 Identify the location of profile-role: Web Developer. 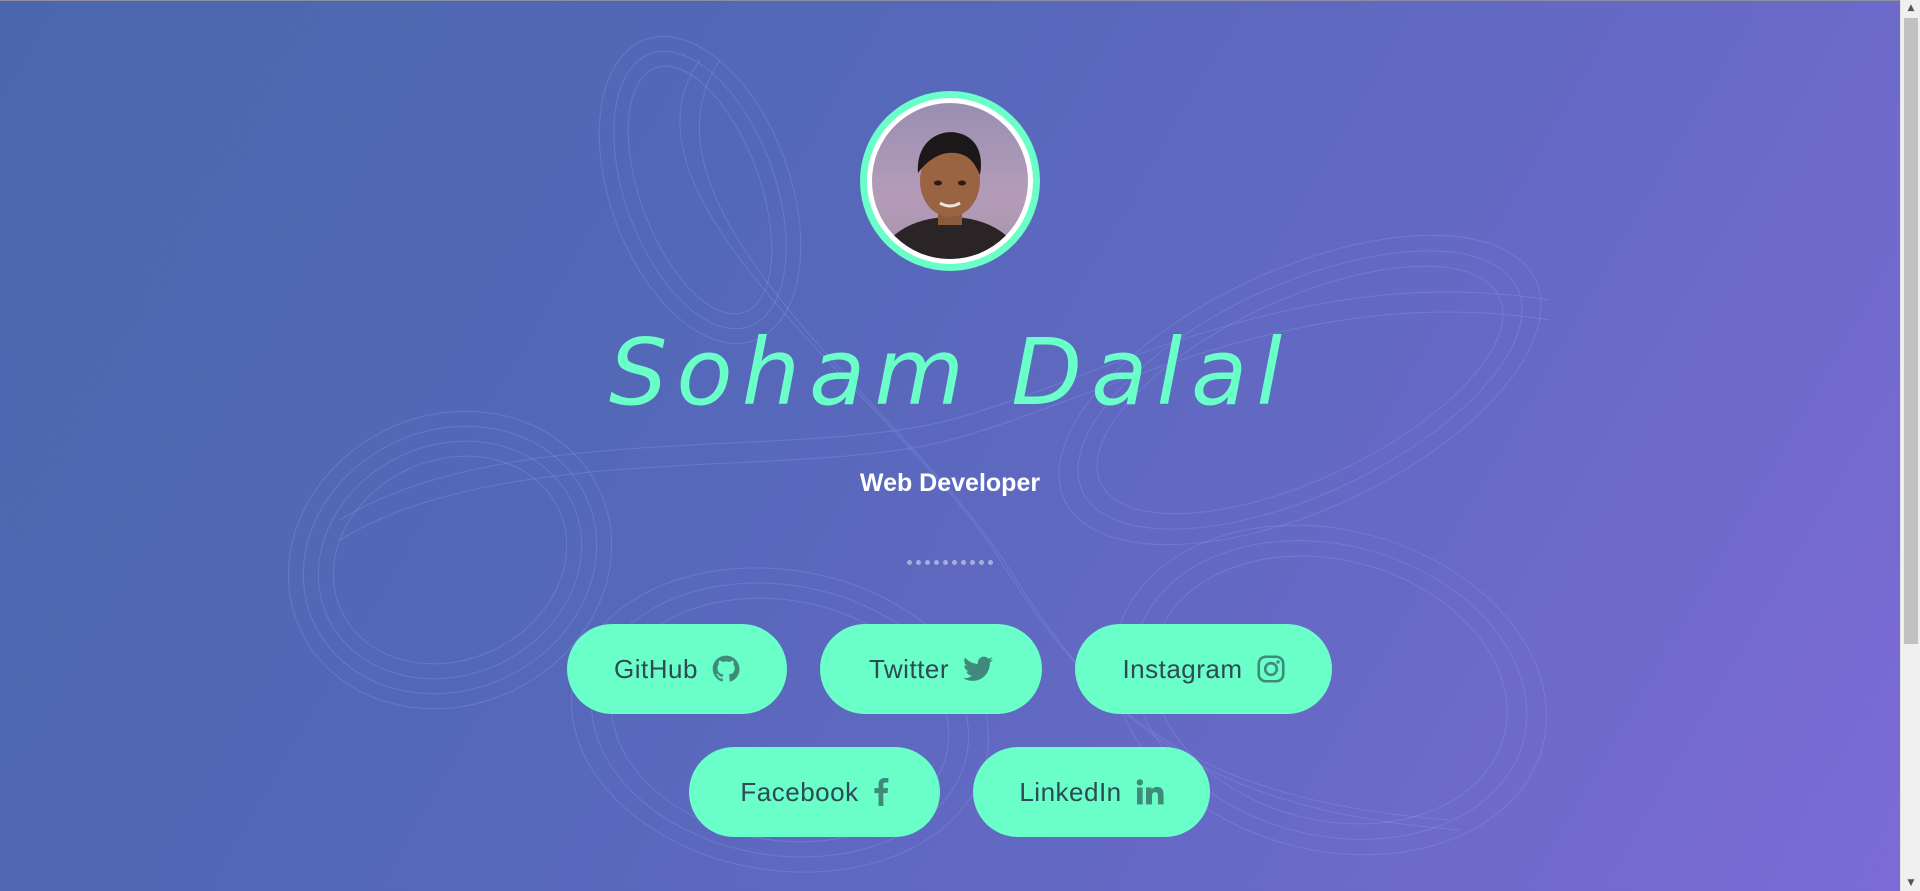
(950, 483).